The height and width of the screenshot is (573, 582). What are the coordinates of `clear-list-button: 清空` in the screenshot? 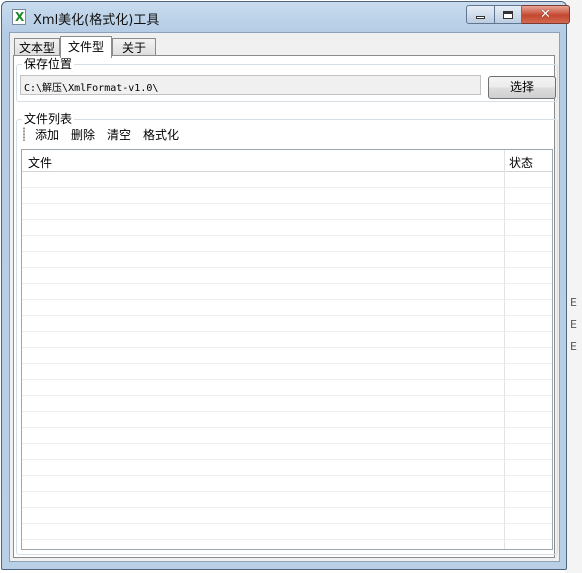 It's located at (119, 134).